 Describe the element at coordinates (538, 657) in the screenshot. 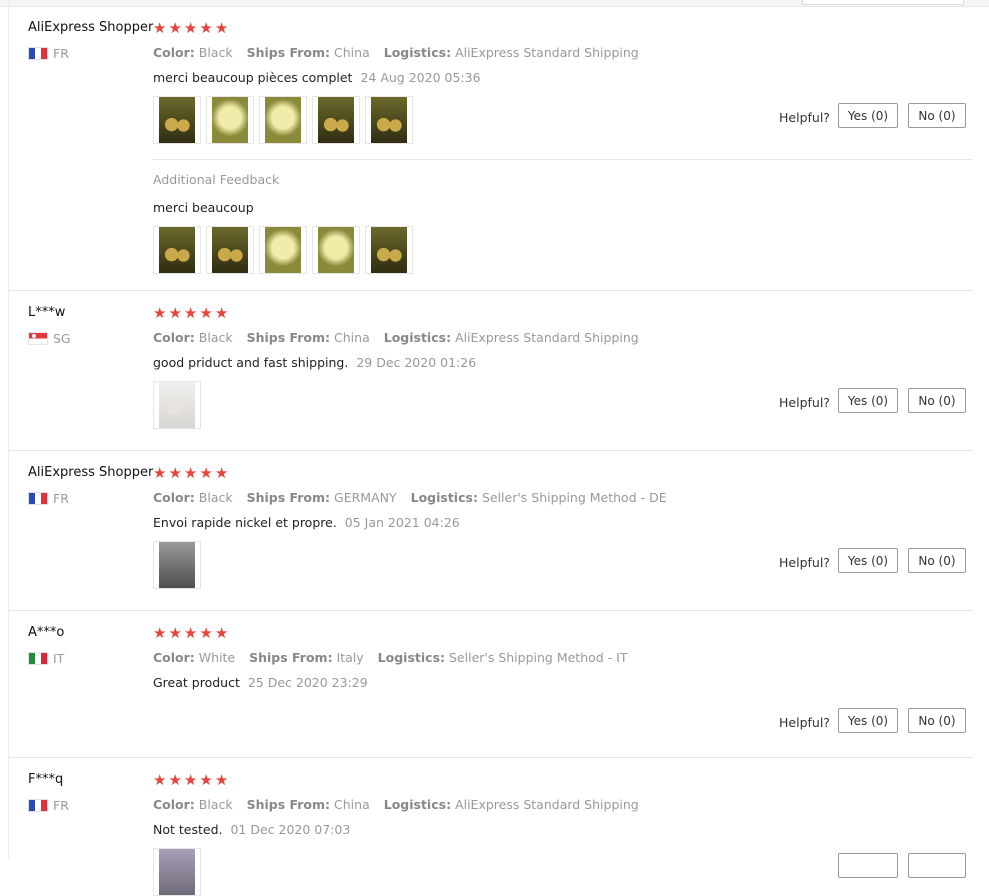

I see `logistics-value: Seller's Shipping Method - IT` at that location.